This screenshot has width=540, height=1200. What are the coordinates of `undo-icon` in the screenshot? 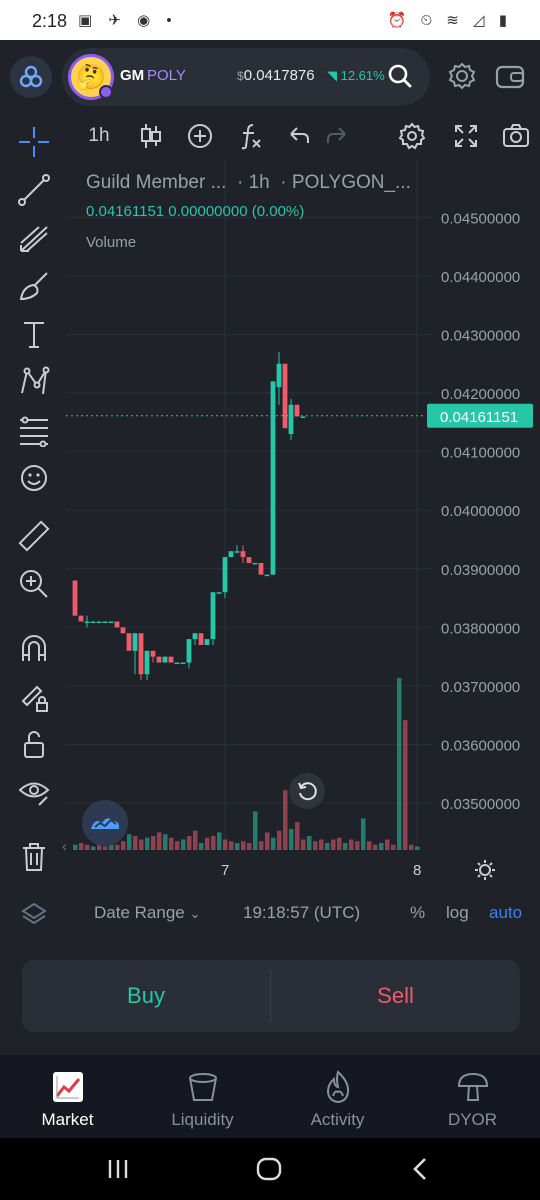 It's located at (299, 136).